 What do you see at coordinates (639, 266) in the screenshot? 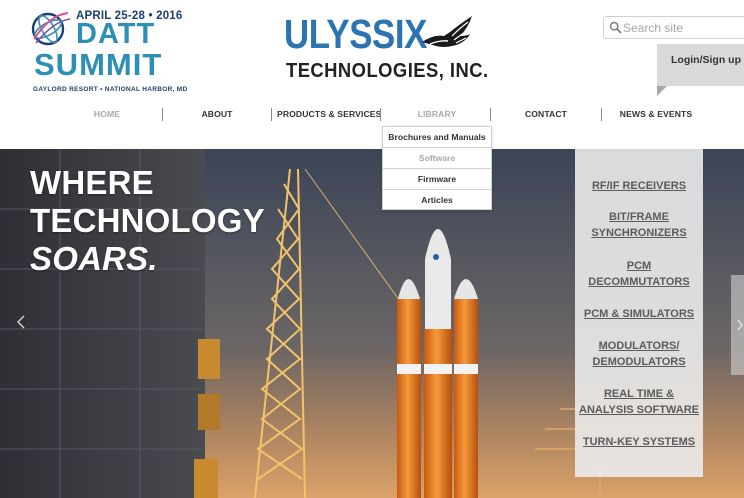
I see `product-link-label: PCM` at bounding box center [639, 266].